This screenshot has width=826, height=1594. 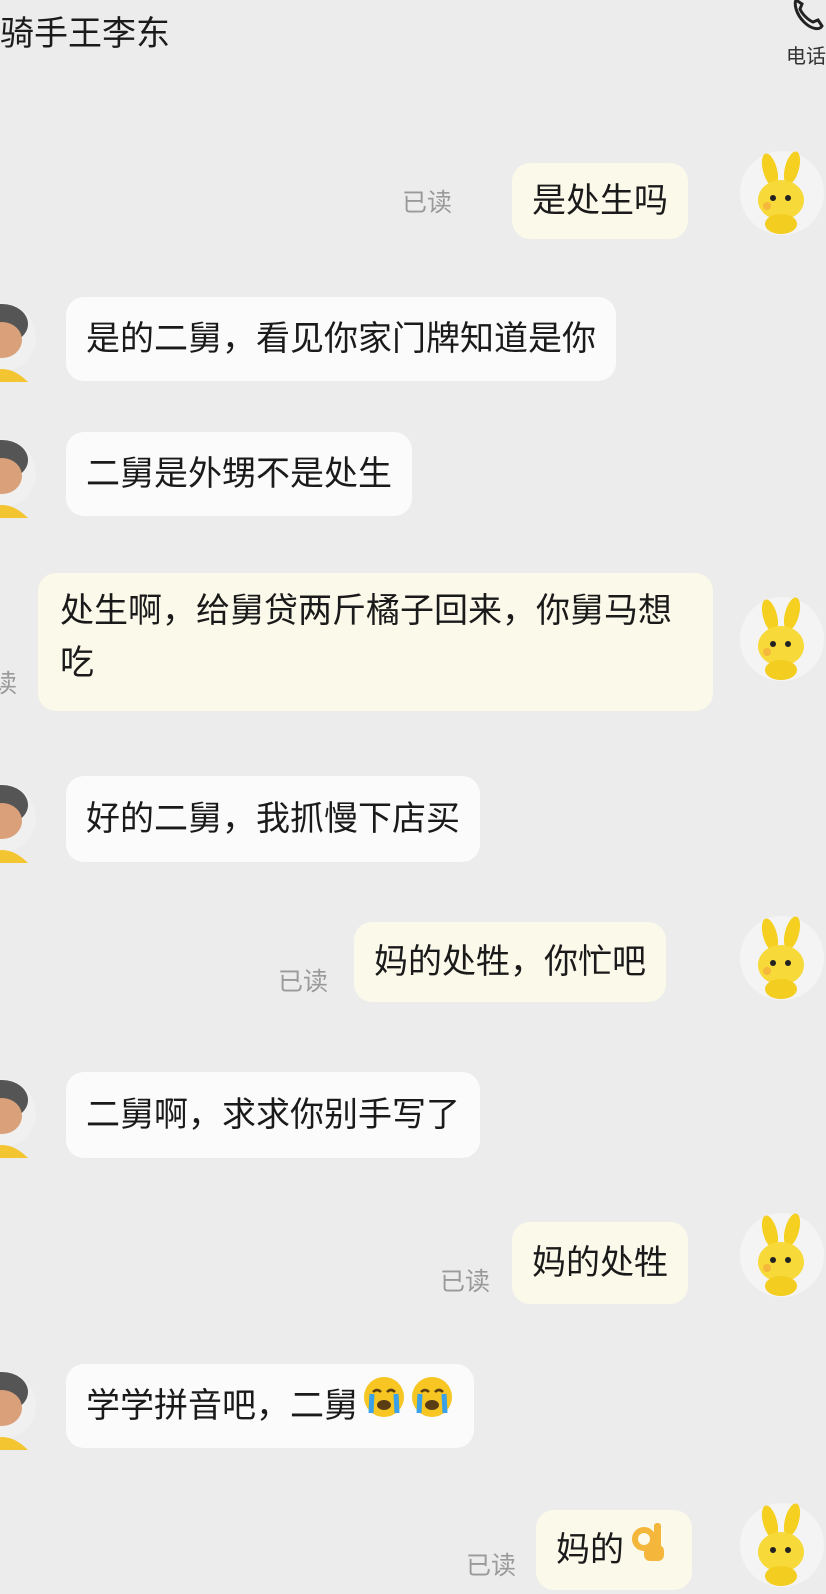 What do you see at coordinates (590, 1550) in the screenshot?
I see `message-text: 妈的` at bounding box center [590, 1550].